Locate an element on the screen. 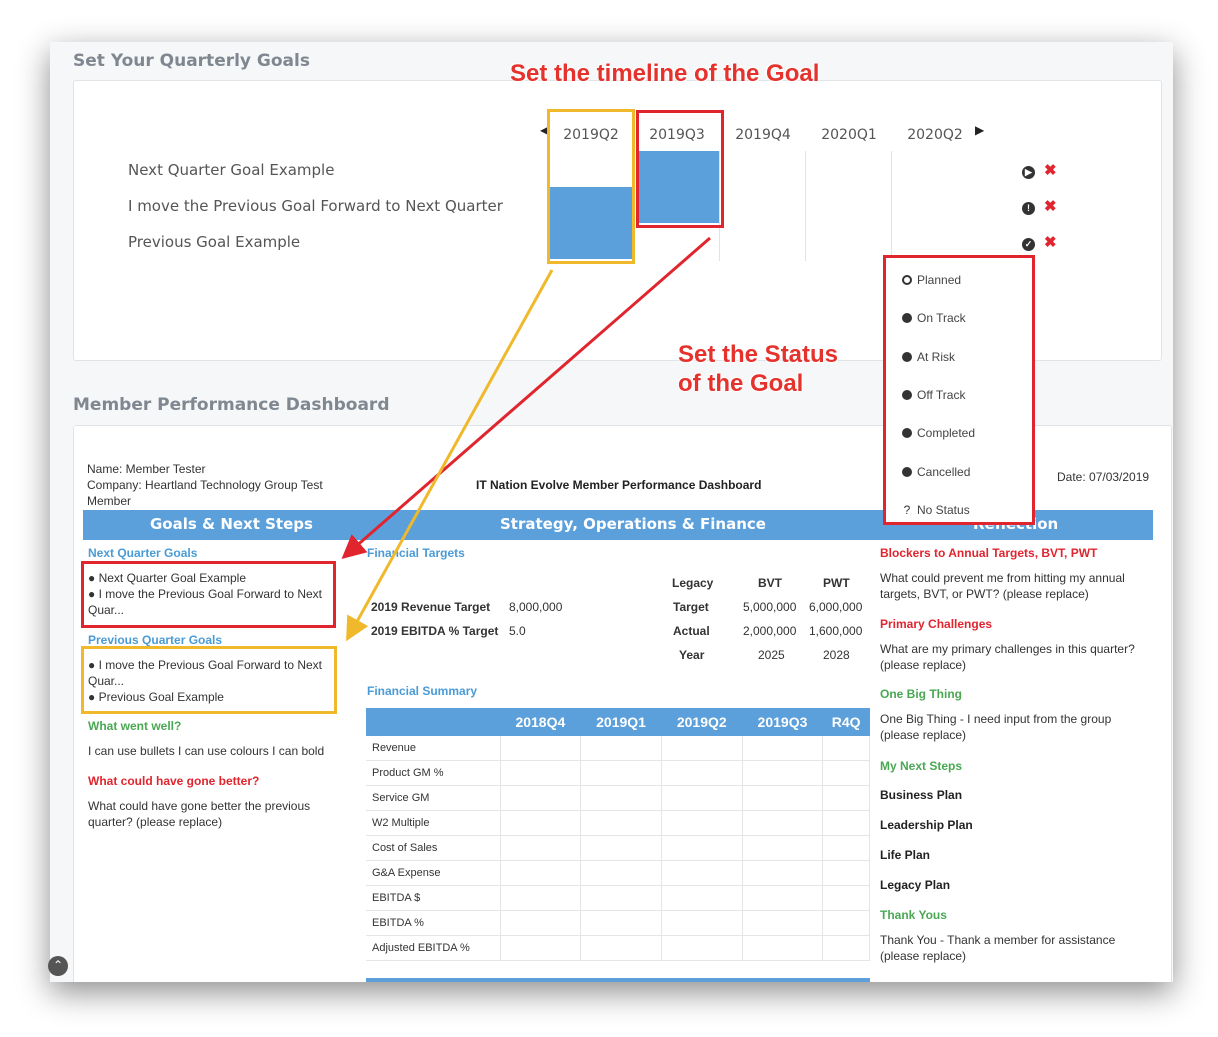 The width and height of the screenshot is (1218, 1037). arrow-previous-quarter is located at coordinates (450, 455).